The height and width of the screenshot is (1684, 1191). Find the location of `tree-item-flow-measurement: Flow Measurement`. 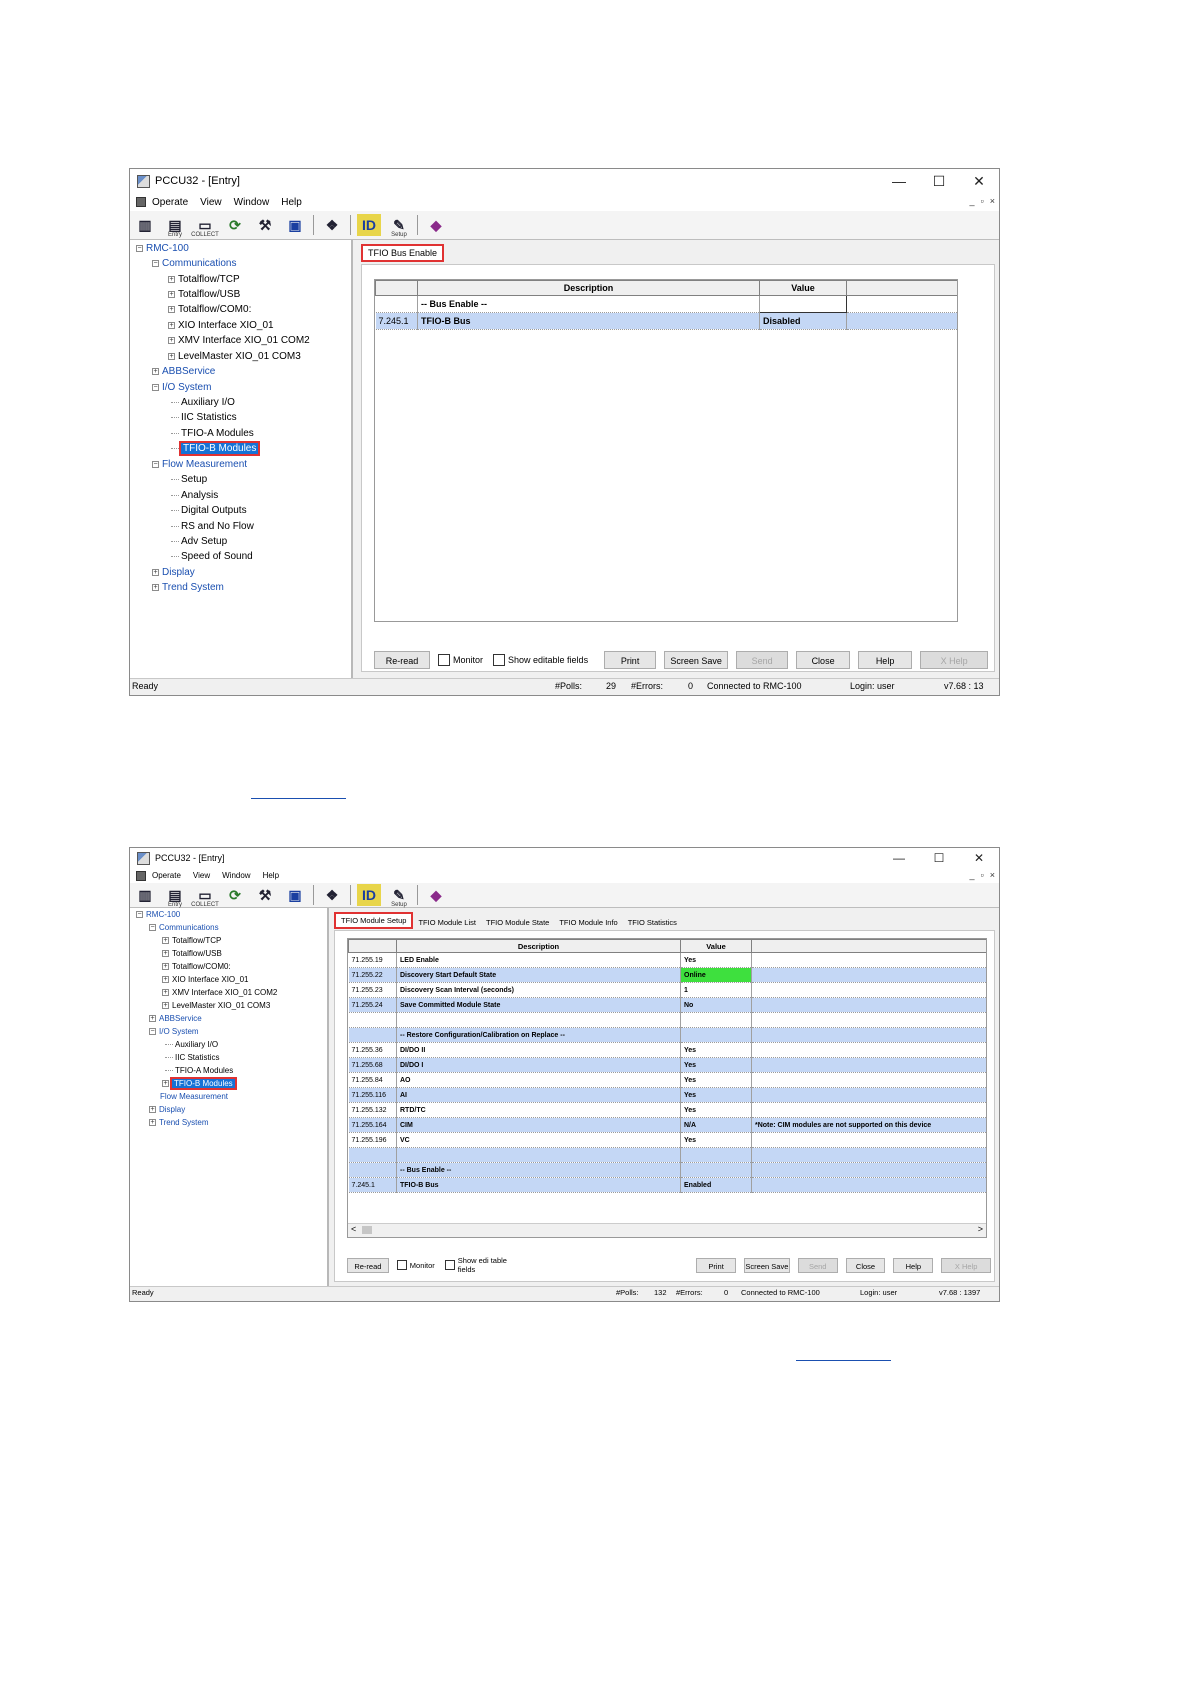

tree-item-flow-measurement: Flow Measurement is located at coordinates (194, 1097).